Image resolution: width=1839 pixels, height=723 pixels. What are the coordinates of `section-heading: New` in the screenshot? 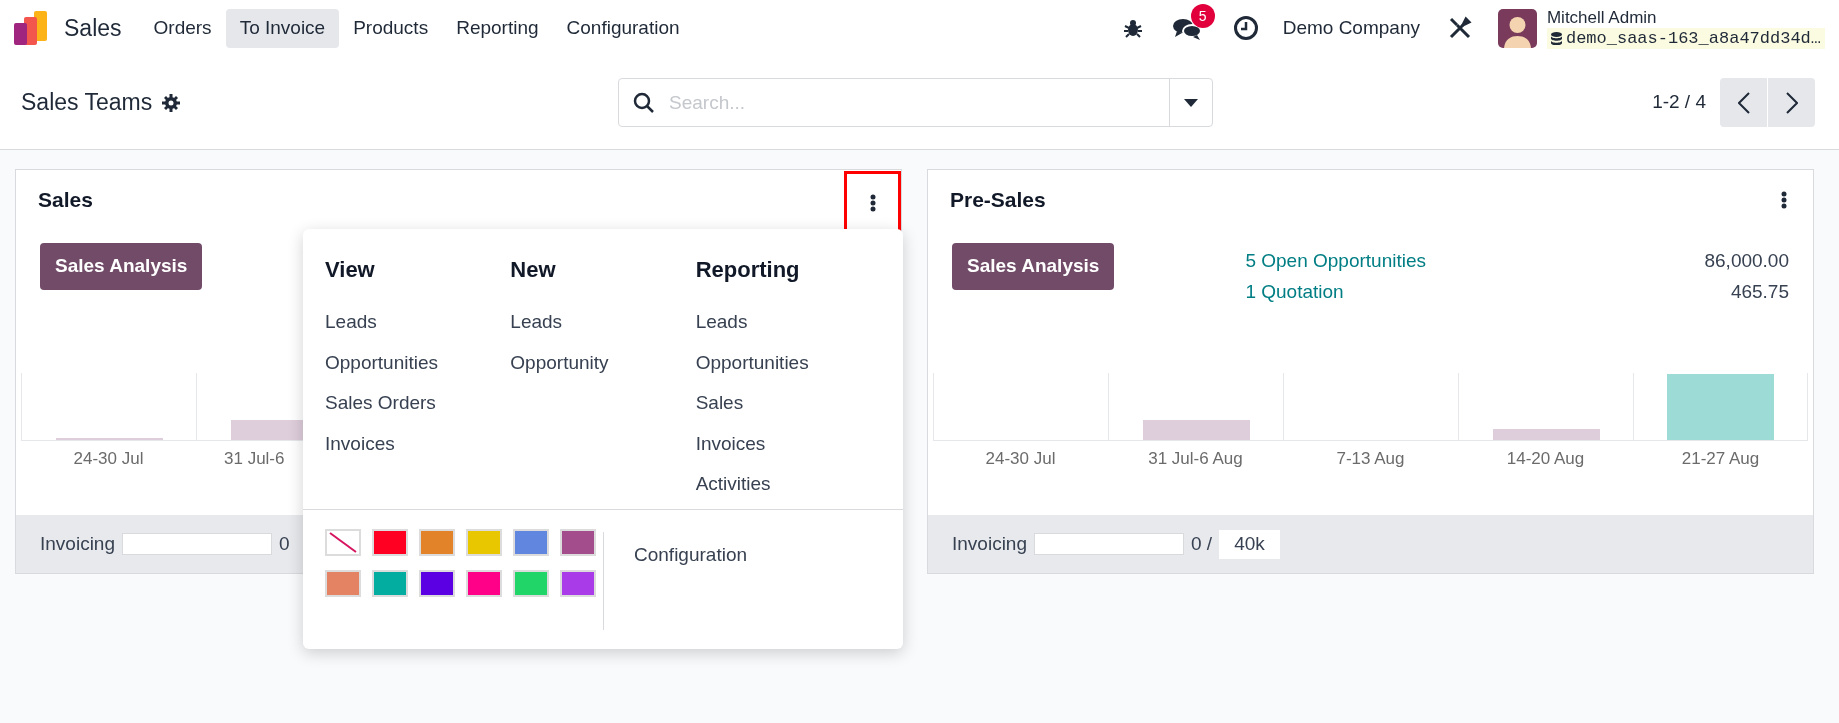 It's located at (533, 270).